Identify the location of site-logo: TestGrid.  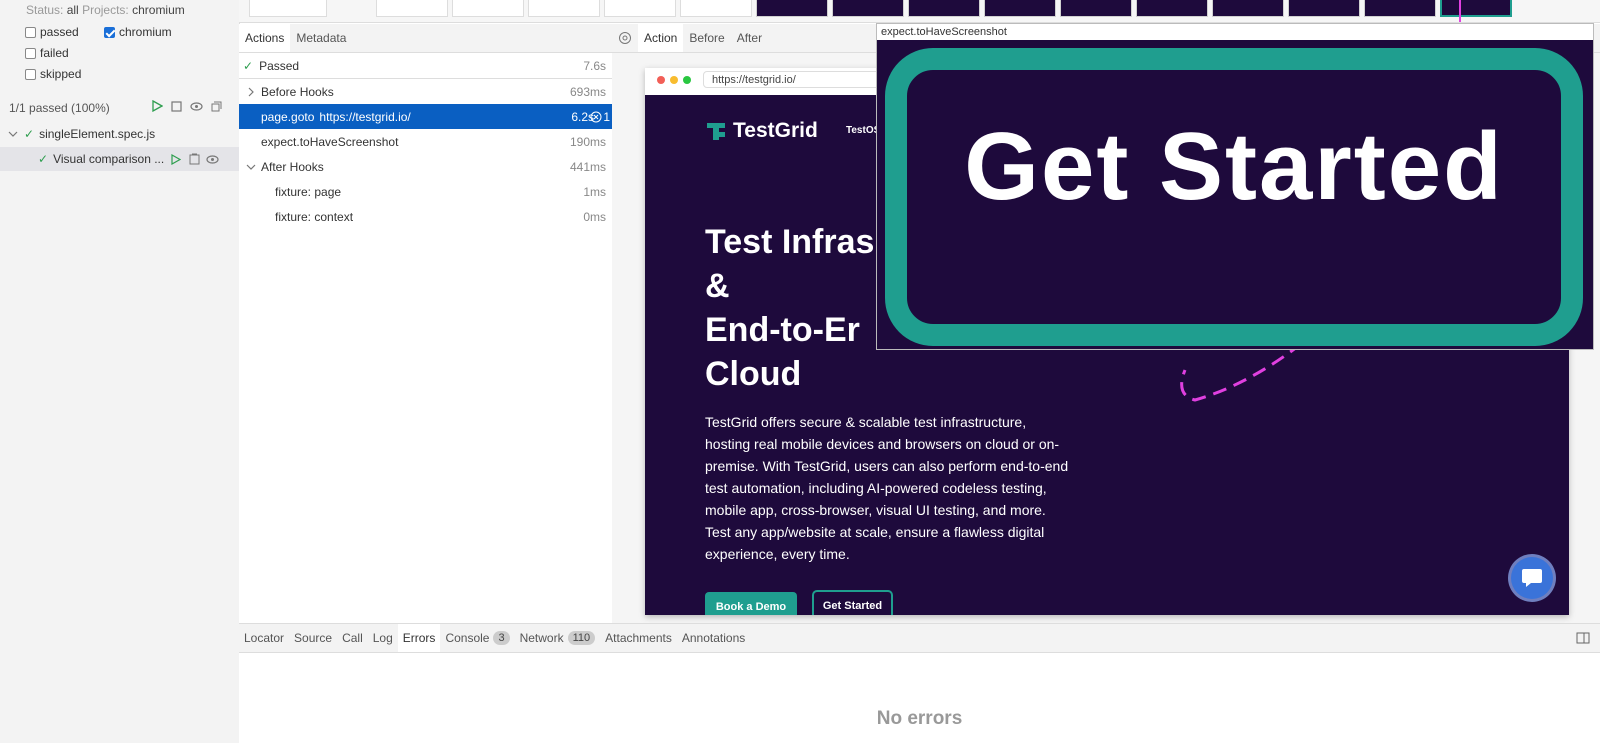
(761, 131).